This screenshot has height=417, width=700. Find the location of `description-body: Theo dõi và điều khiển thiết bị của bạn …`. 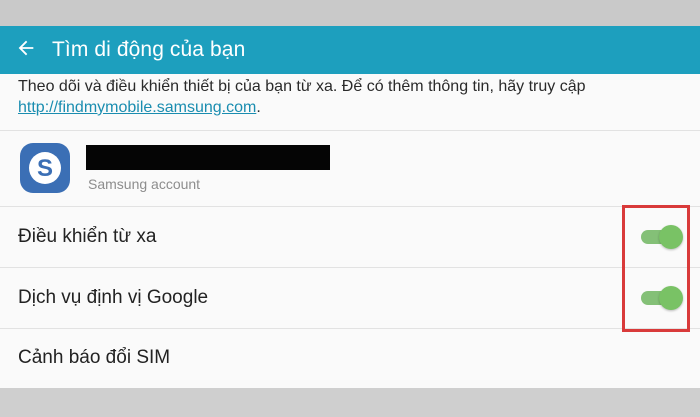

description-body: Theo dõi và điều khiển thiết bị của bạn … is located at coordinates (302, 86).